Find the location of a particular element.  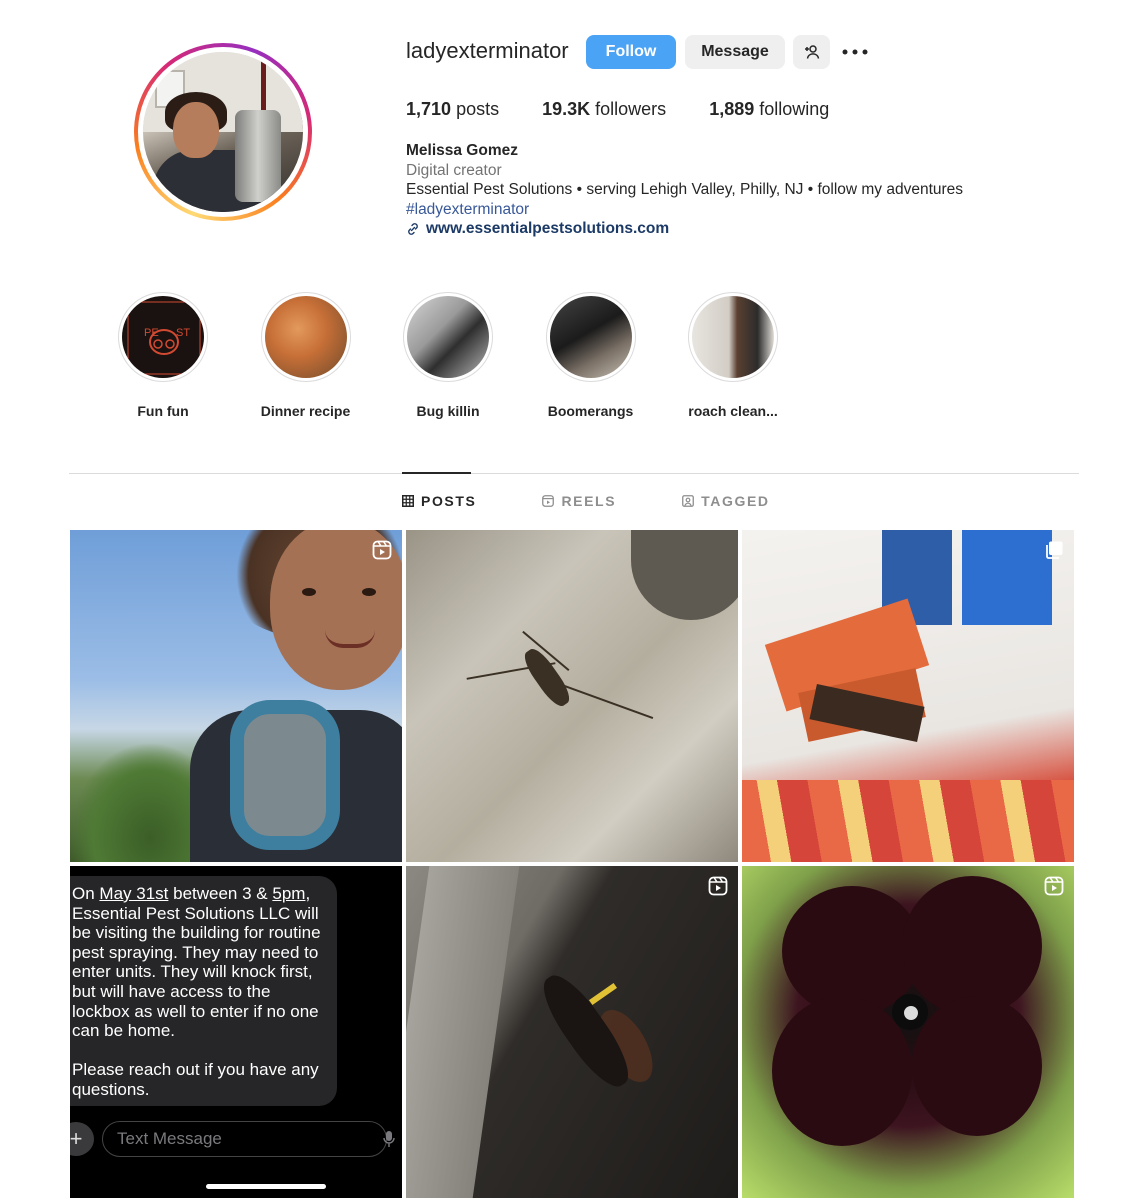

text-message-field: Text Message is located at coordinates (244, 1139).